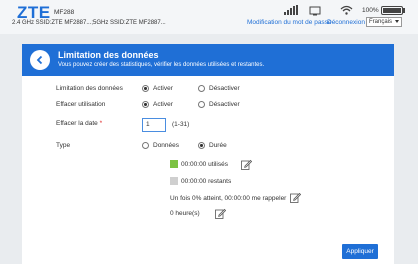 The image size is (418, 264). Describe the element at coordinates (89, 88) in the screenshot. I see `limit-label: Limitation des données` at that location.